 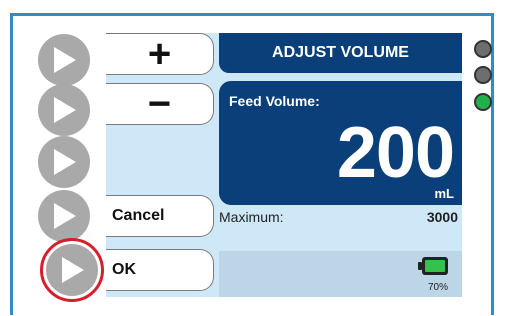 I want to click on feed-volume-label: Feed Volume:, so click(x=274, y=101).